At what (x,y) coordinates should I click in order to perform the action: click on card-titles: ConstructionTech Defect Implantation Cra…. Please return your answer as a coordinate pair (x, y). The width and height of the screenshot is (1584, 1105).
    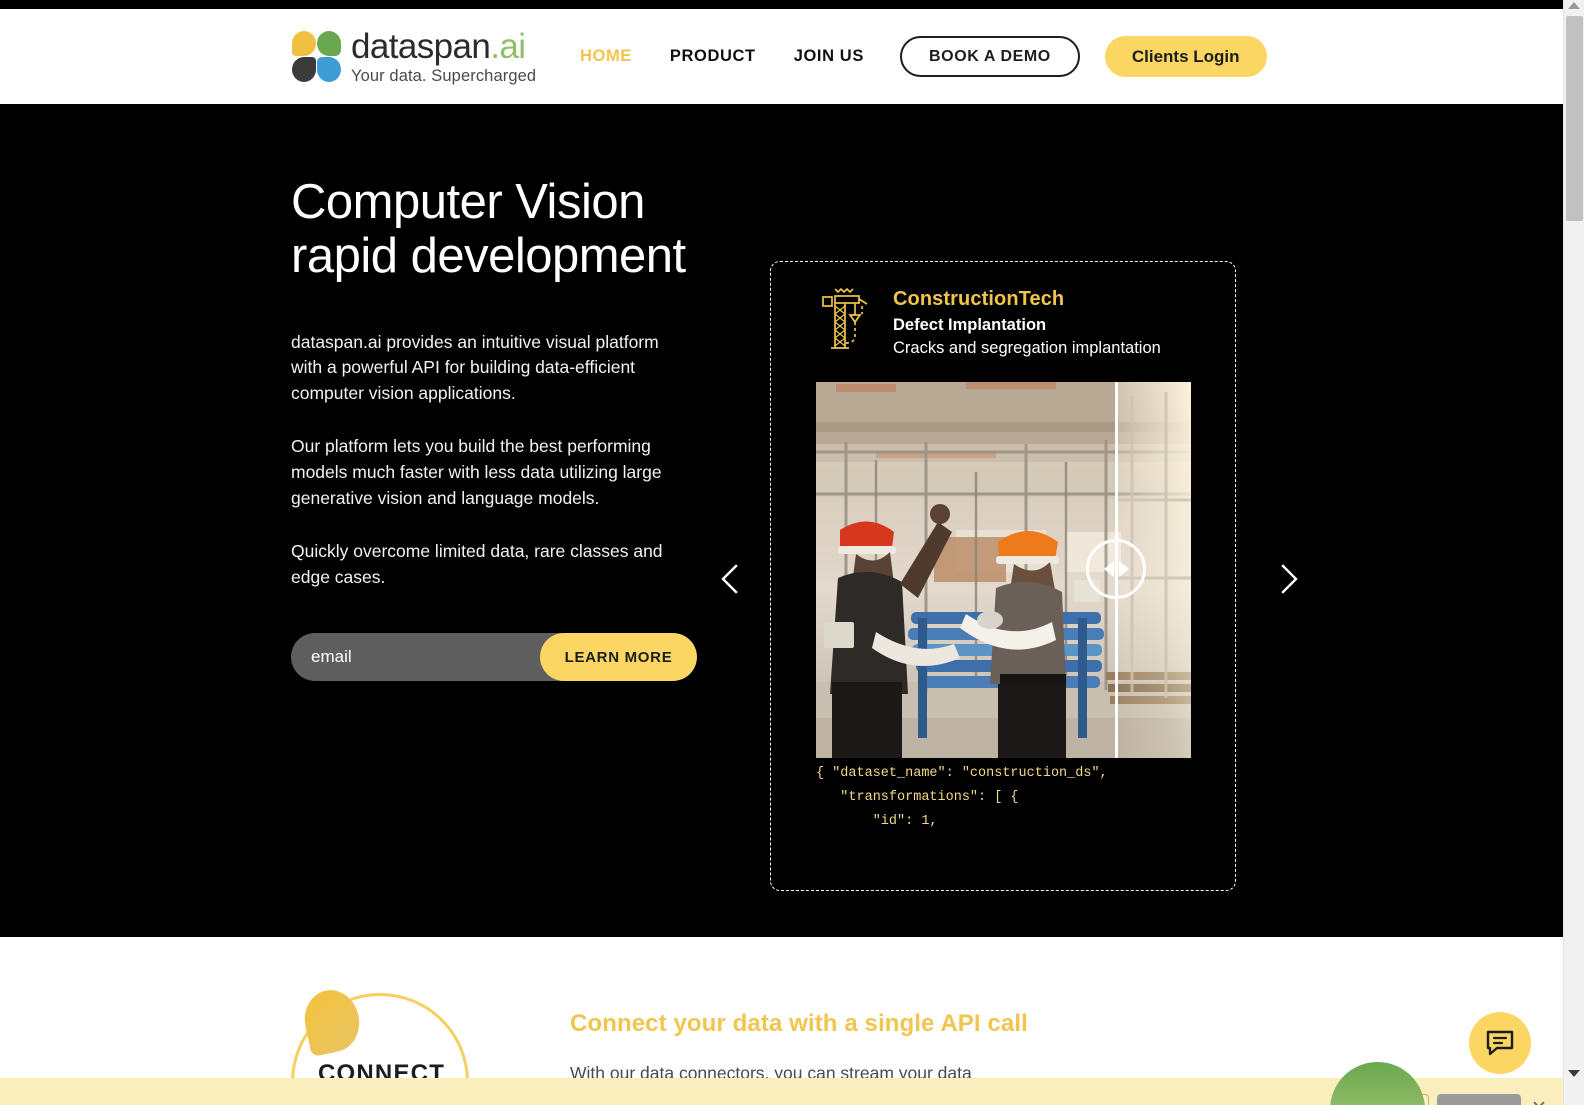
    Looking at the image, I should click on (1027, 321).